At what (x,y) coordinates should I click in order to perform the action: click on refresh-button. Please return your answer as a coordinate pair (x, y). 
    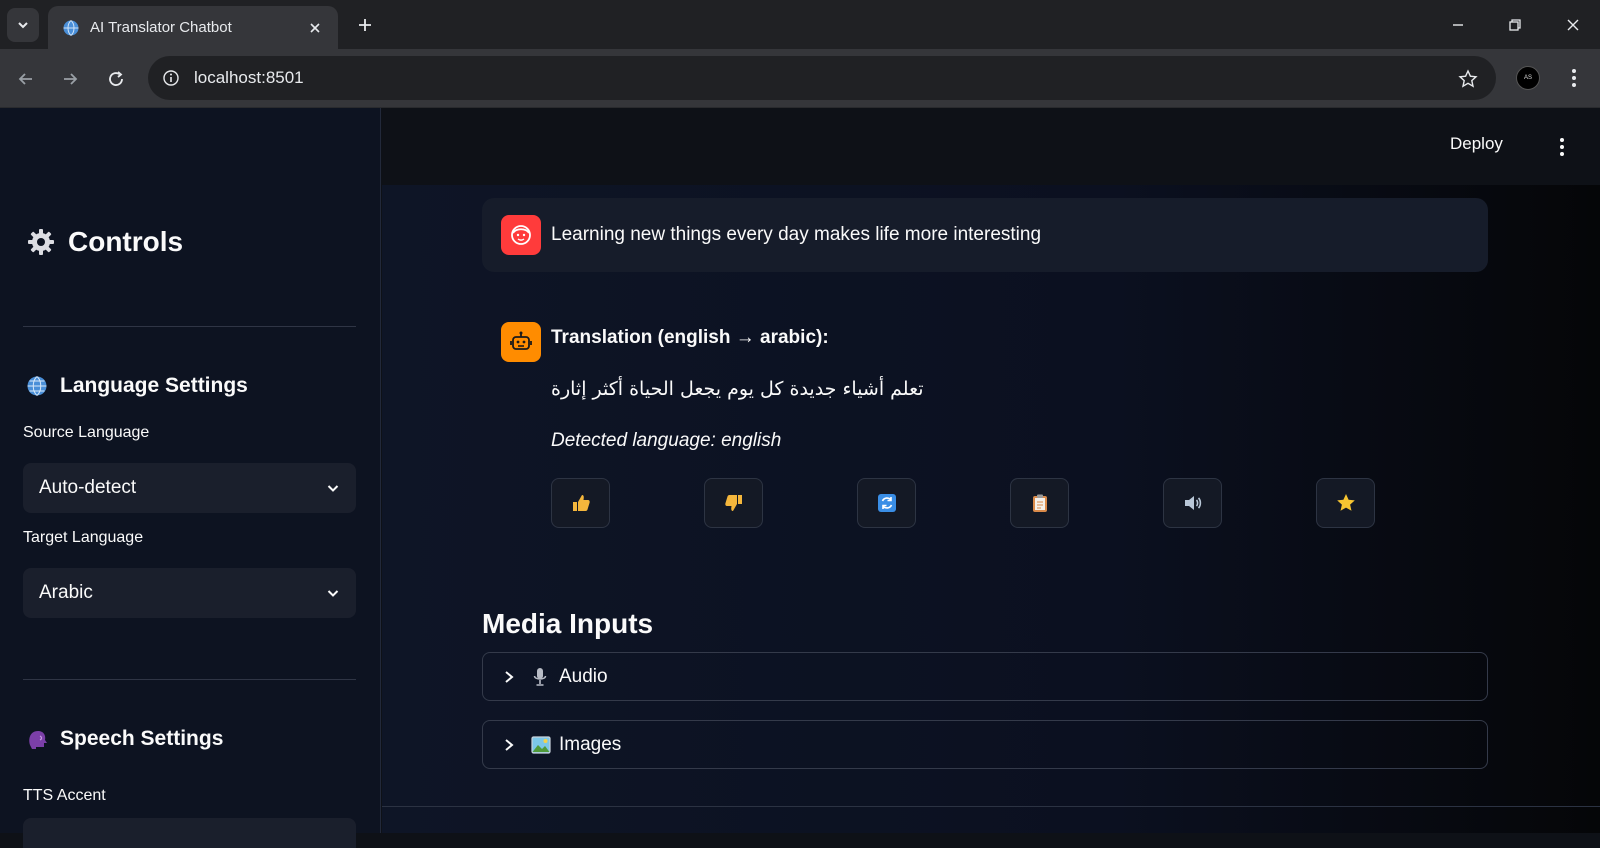
    Looking at the image, I should click on (886, 503).